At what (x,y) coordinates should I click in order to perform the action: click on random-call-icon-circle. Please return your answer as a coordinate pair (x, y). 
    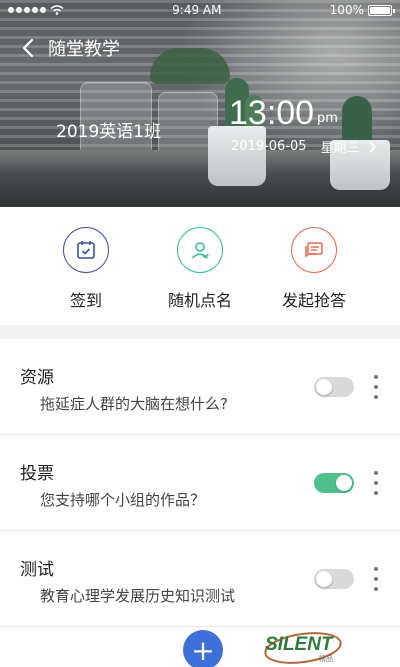
    Looking at the image, I should click on (200, 250).